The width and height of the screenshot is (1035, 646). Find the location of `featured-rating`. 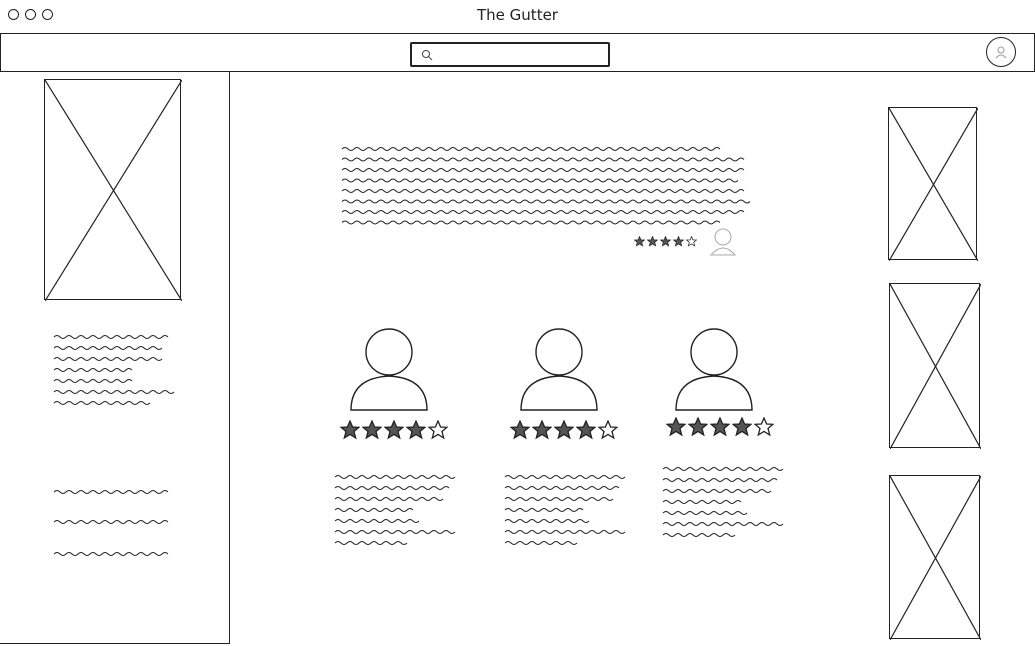

featured-rating is located at coordinates (665, 241).